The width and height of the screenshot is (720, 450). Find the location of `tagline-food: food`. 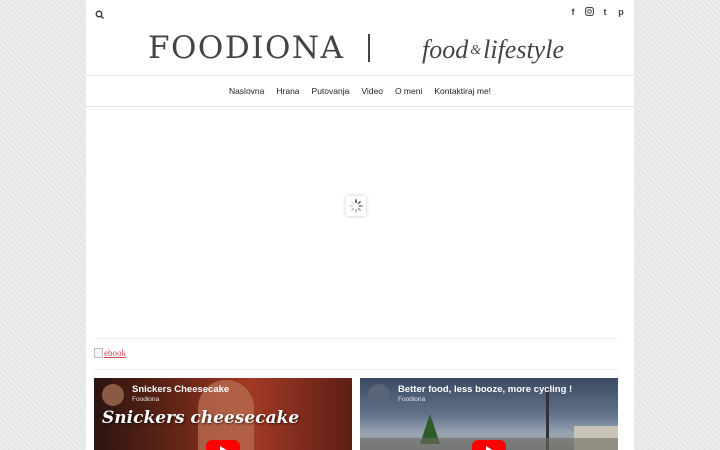

tagline-food: food is located at coordinates (445, 49).